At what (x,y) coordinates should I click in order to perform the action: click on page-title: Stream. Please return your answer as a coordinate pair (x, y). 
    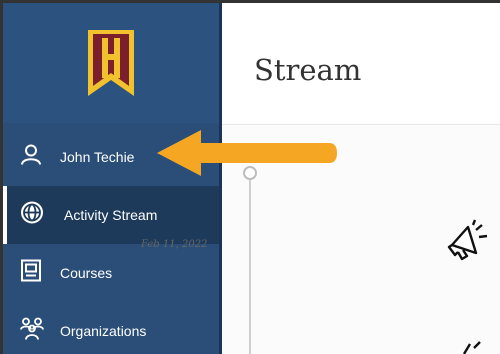
    Looking at the image, I should click on (308, 70).